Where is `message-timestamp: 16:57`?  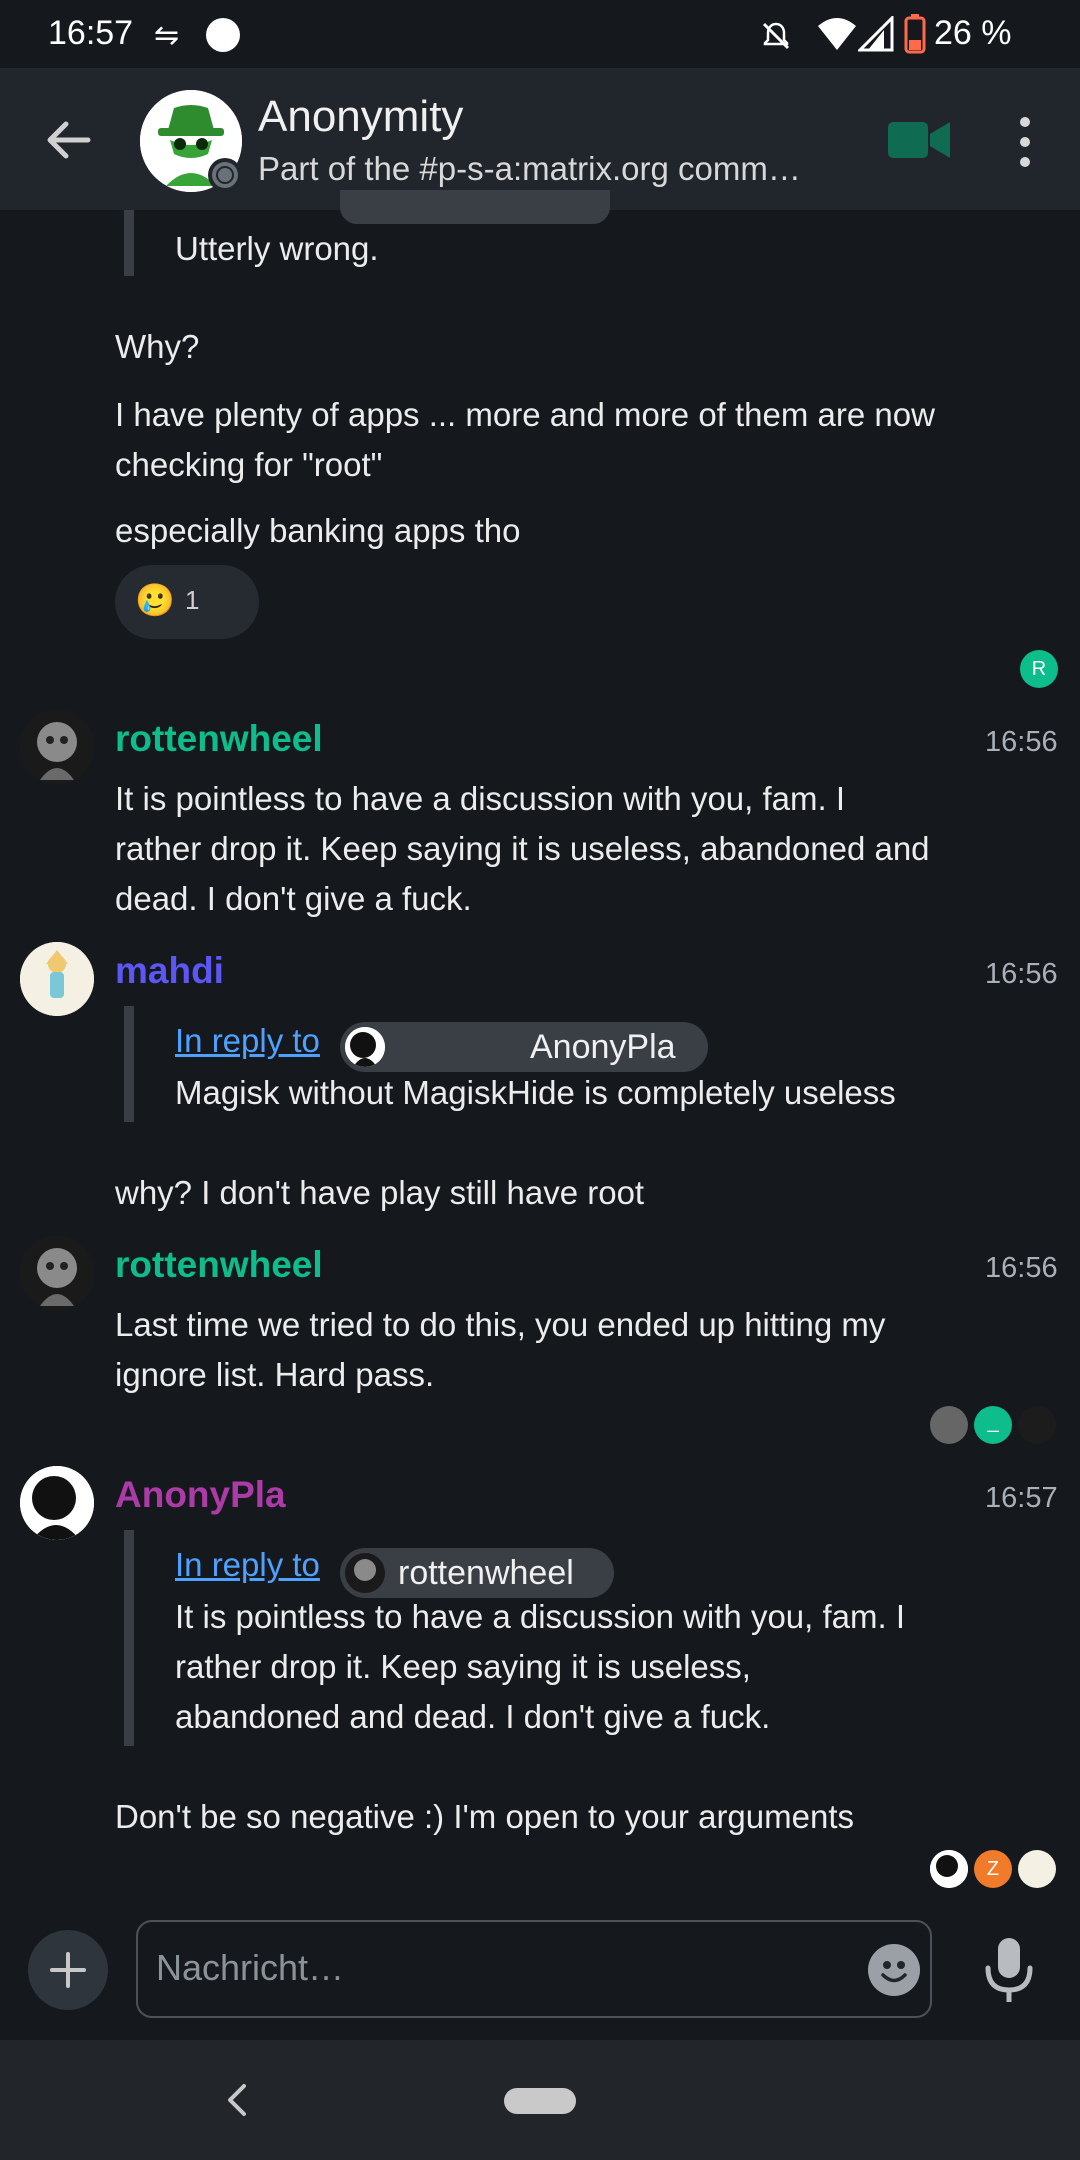
message-timestamp: 16:57 is located at coordinates (1021, 1498).